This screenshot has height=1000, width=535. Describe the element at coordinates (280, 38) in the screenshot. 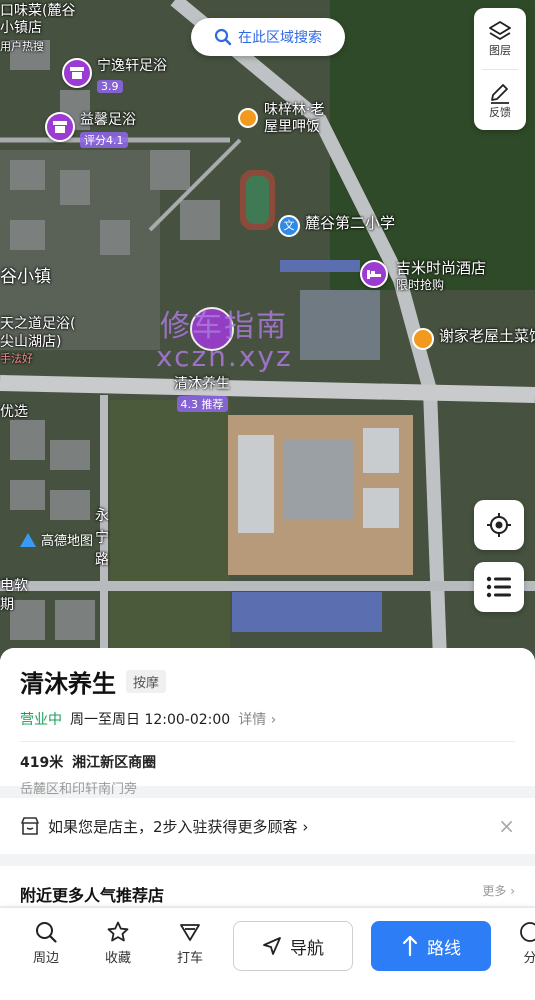

I see `search-this-area-label: 在此区域搜索` at that location.